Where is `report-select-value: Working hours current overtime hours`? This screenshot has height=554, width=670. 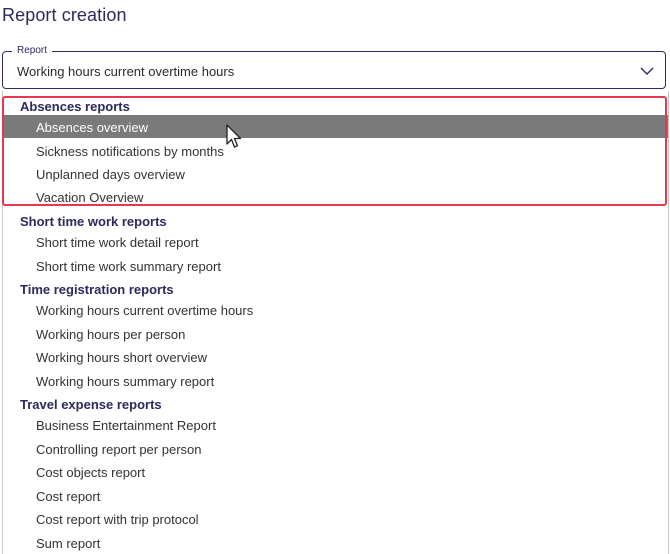
report-select-value: Working hours current overtime hours is located at coordinates (126, 71).